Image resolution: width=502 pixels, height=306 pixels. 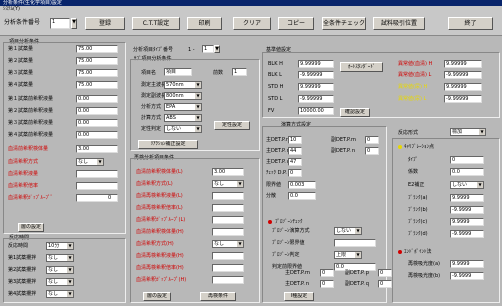 I want to click on reaction-input: しない, so click(x=467, y=185).